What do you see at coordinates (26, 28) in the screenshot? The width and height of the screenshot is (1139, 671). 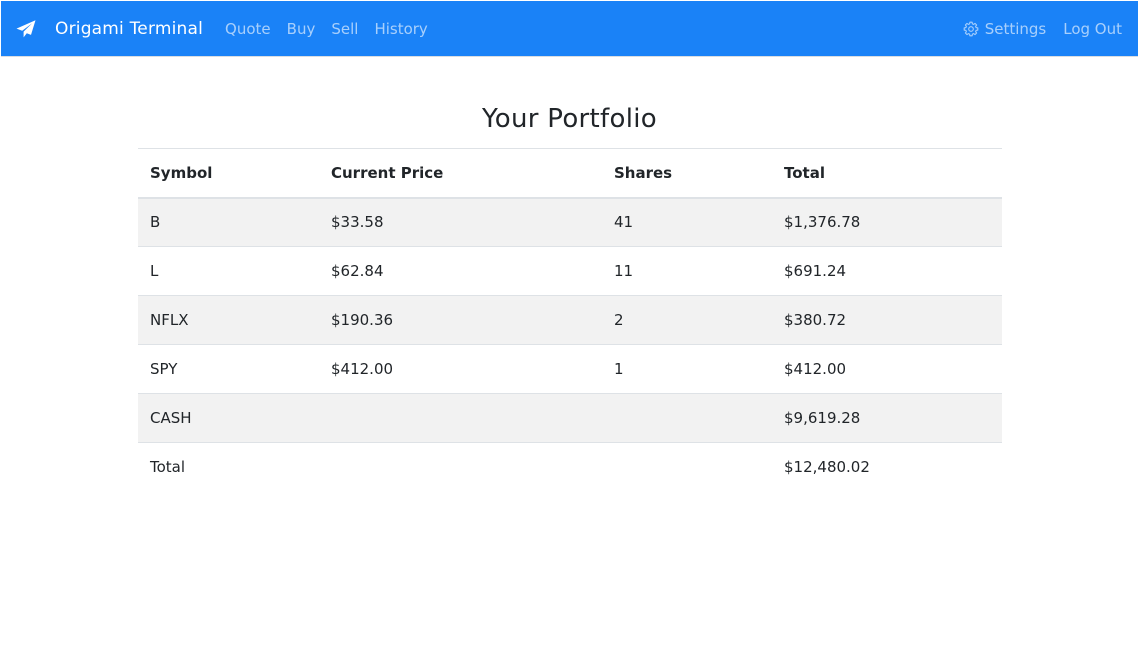 I see `paper-plane-icon` at bounding box center [26, 28].